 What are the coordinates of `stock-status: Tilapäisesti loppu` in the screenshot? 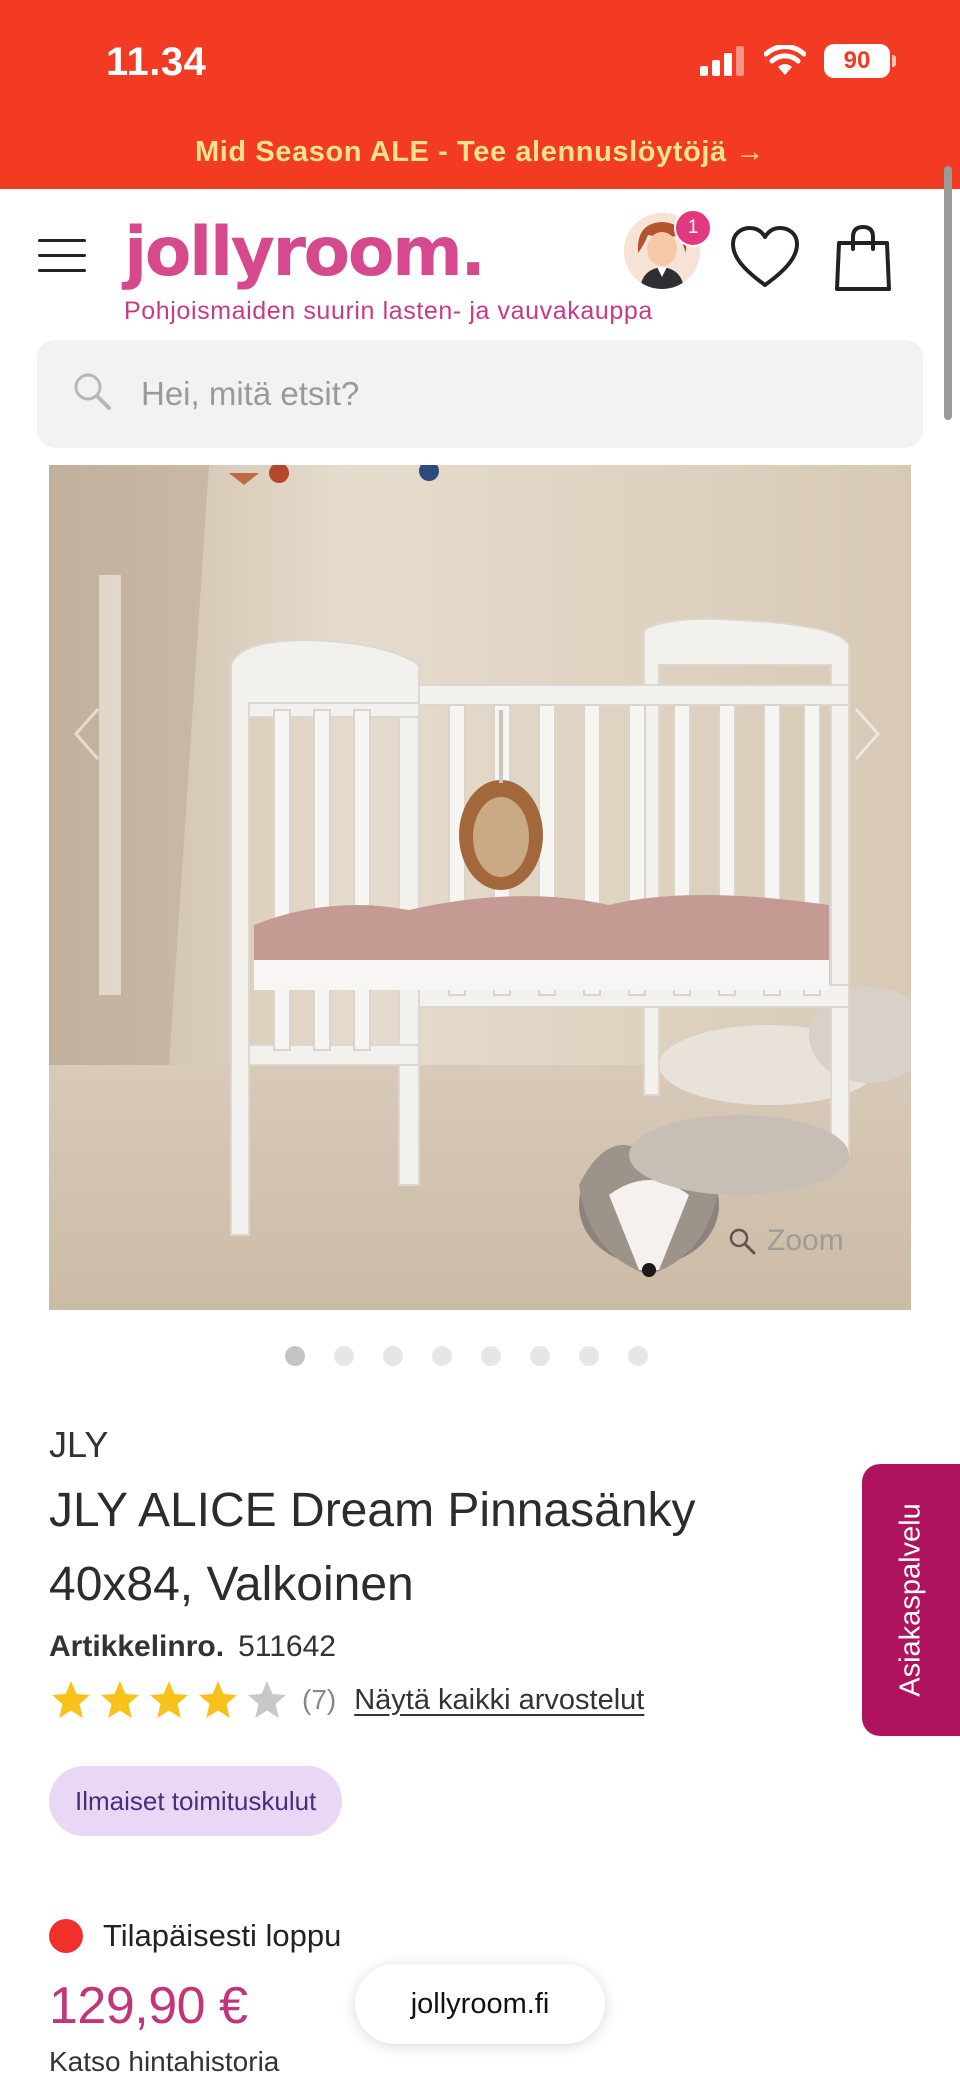 It's located at (195, 1936).